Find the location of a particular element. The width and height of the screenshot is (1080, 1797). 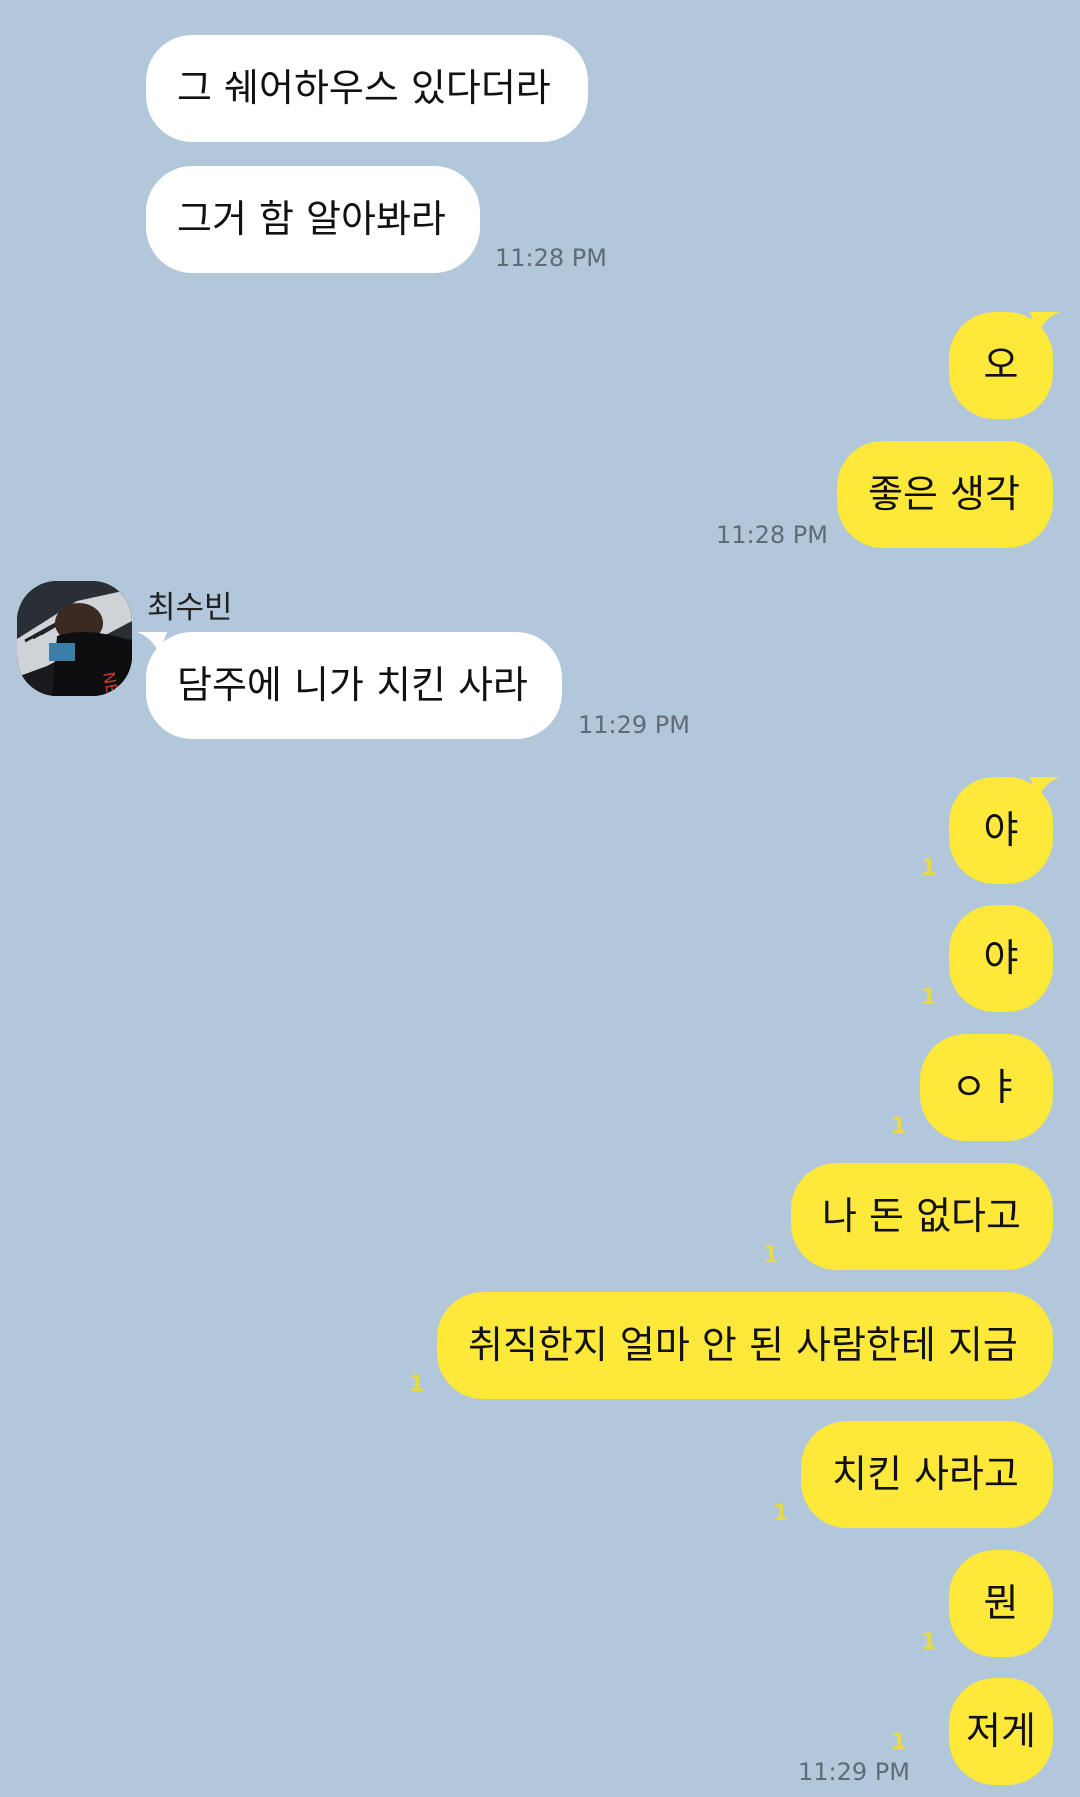

outgoing-message-bubble: 뭔 is located at coordinates (1001, 1603).